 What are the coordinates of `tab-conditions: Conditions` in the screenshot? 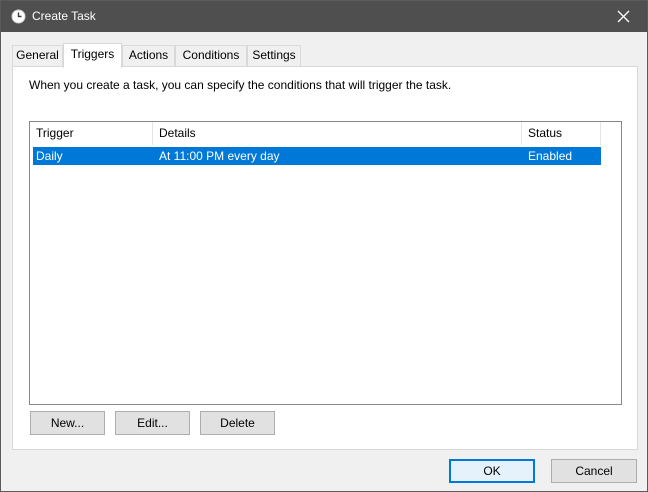 It's located at (211, 56).